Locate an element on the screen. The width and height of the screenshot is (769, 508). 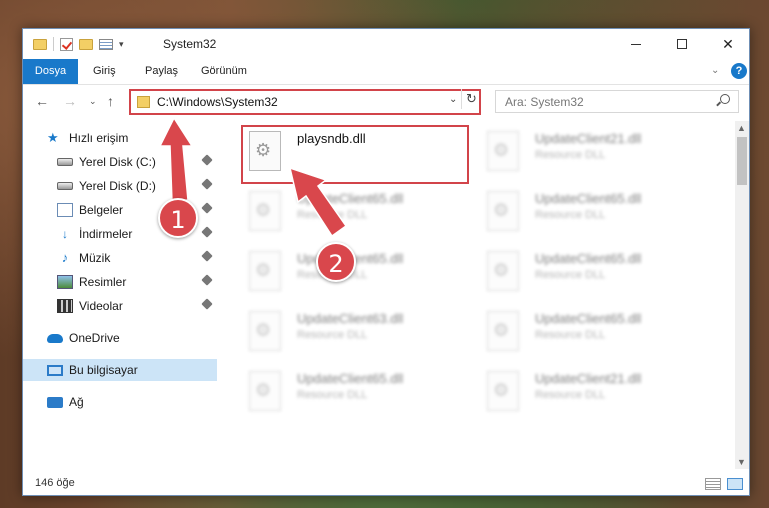
step-badge-2: 2 is located at coordinates (336, 262).